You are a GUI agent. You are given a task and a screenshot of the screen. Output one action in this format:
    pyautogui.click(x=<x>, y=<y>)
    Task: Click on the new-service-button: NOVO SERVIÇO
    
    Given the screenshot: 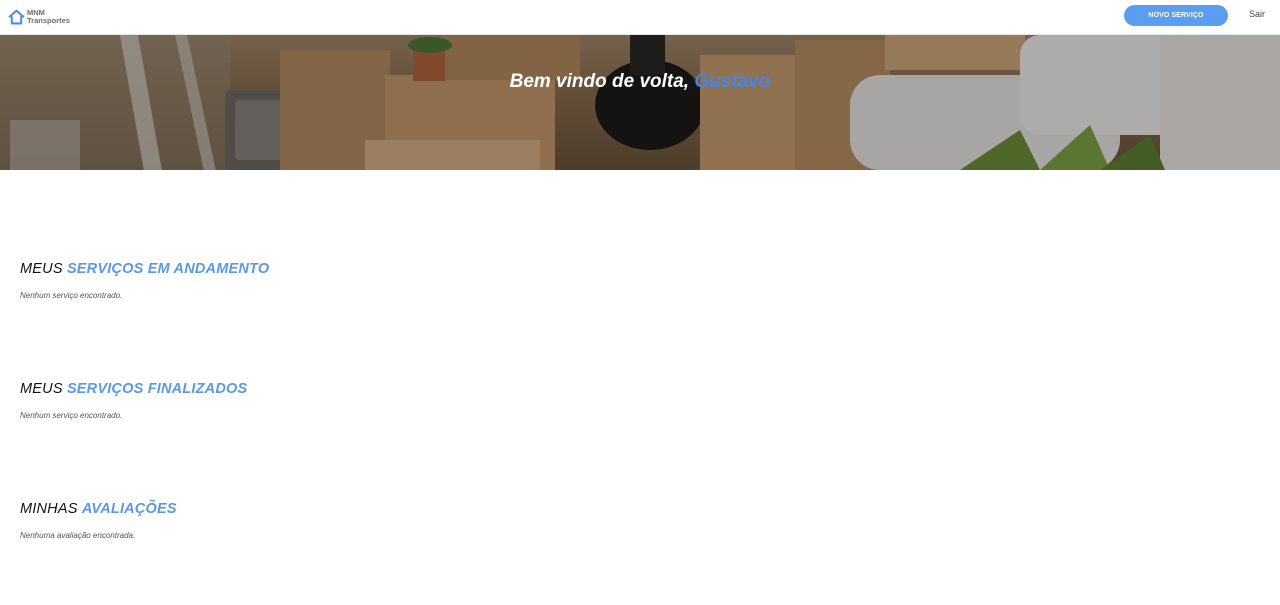 What is the action you would take?
    pyautogui.click(x=1176, y=15)
    